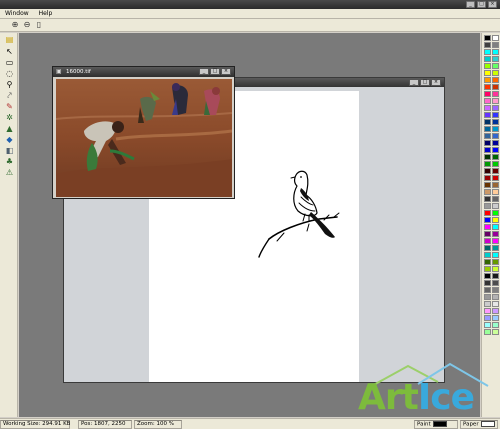 This screenshot has height=429, width=500. I want to click on fill-bucket-icon: ◆, so click(9, 140).